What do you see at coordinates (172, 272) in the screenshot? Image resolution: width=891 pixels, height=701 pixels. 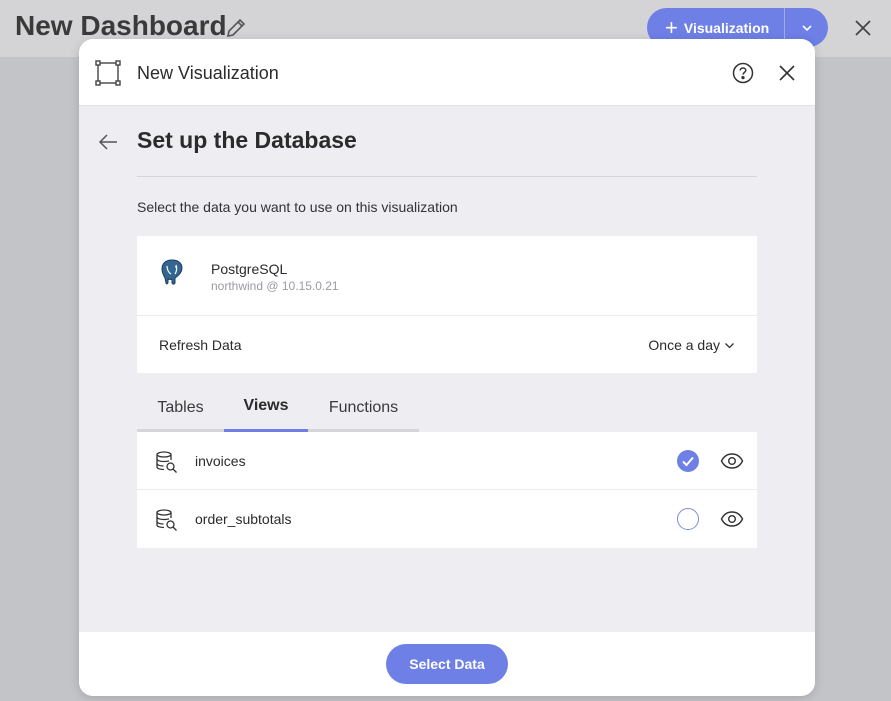 I see `postgresql-elephant-icon` at bounding box center [172, 272].